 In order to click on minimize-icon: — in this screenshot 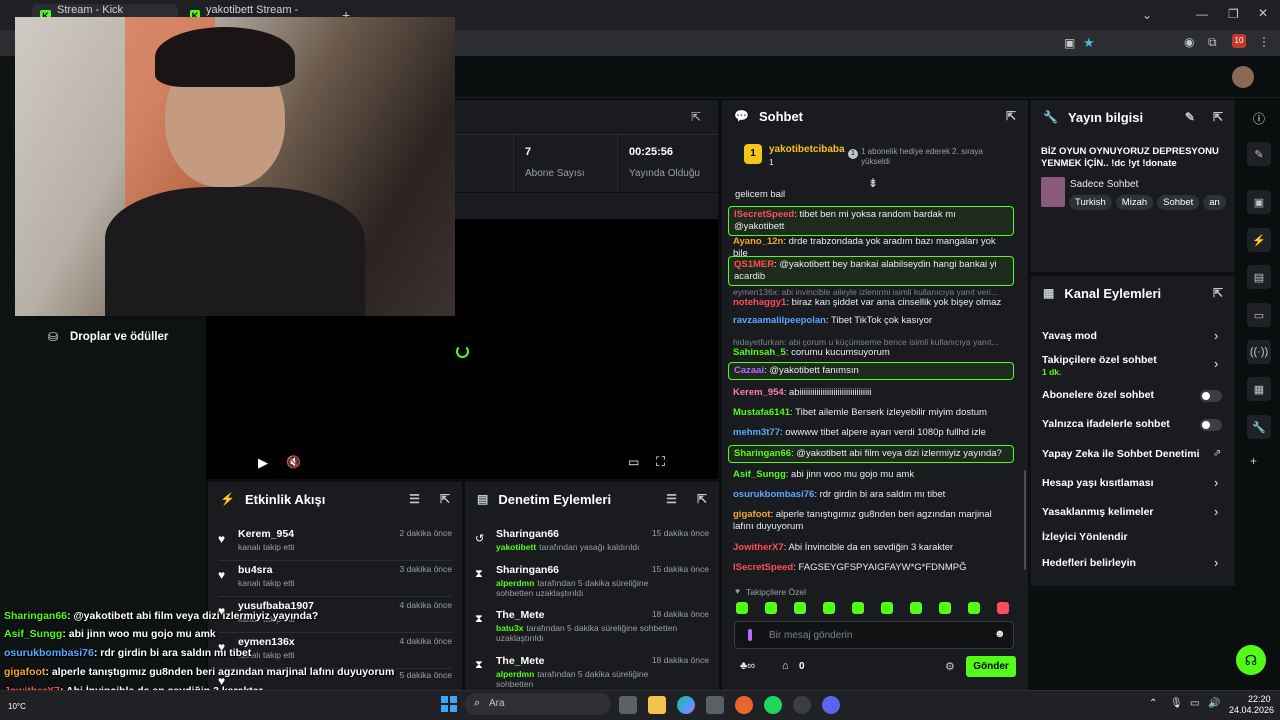, I will do `click(1202, 14)`.